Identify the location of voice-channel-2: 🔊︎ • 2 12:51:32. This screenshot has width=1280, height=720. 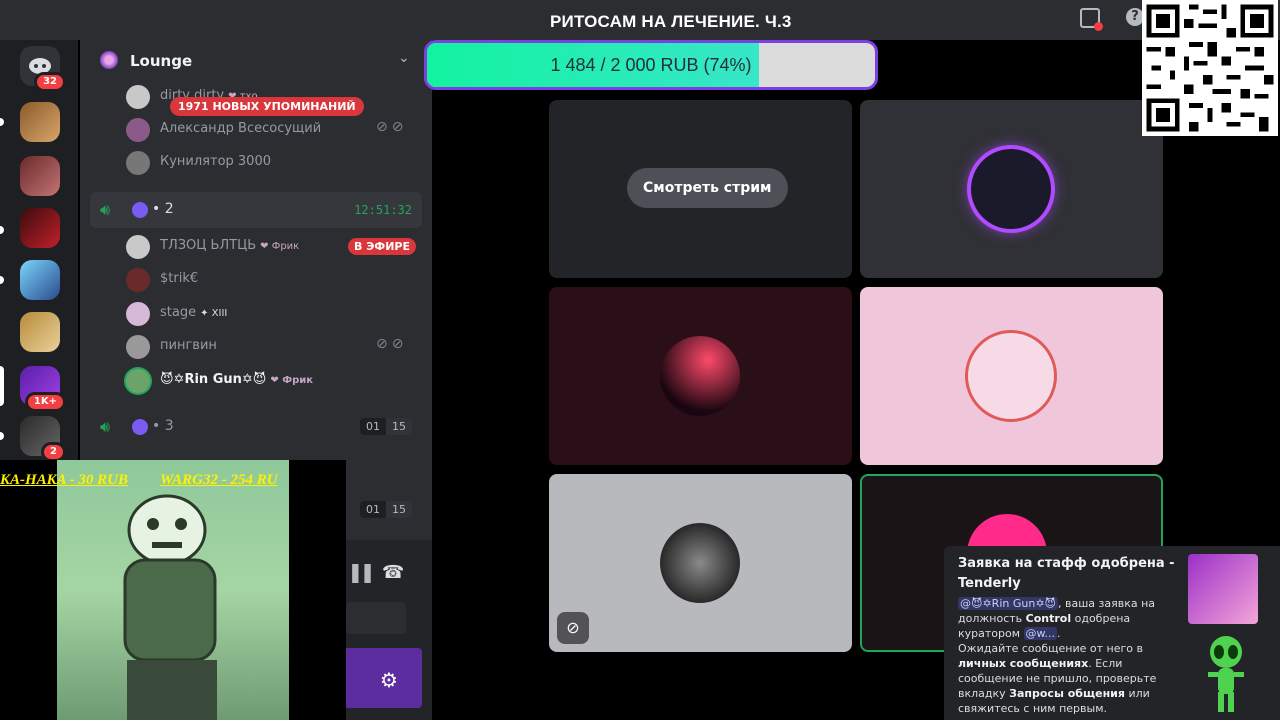
(256, 210).